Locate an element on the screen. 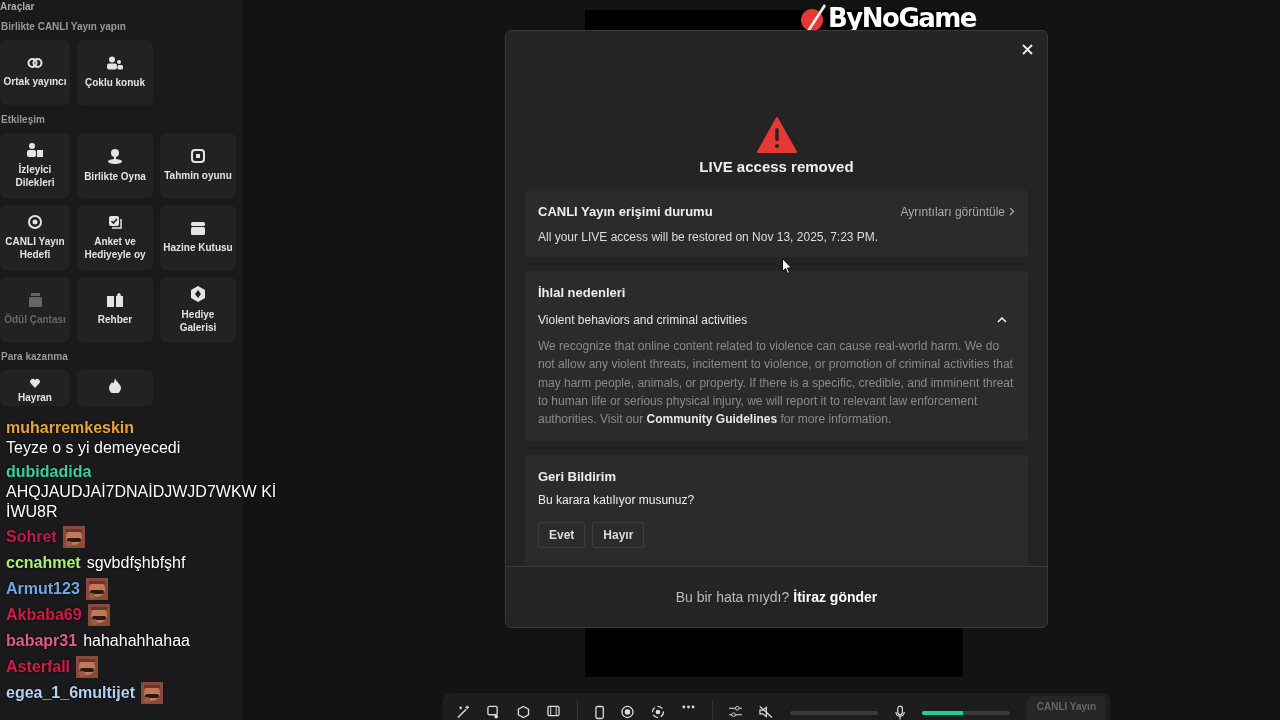 The image size is (1280, 720). chat-username: Akbaba69 is located at coordinates (44, 615).